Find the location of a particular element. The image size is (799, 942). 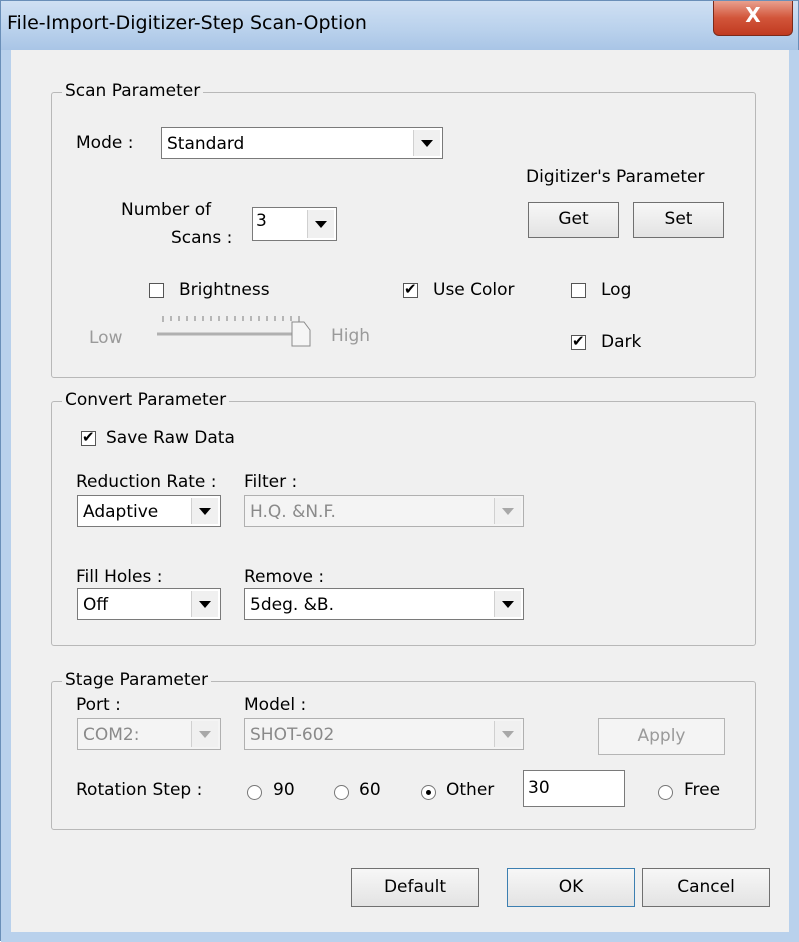

window-title: File-Import-Digitizer-Step Scan-Option is located at coordinates (187, 23).